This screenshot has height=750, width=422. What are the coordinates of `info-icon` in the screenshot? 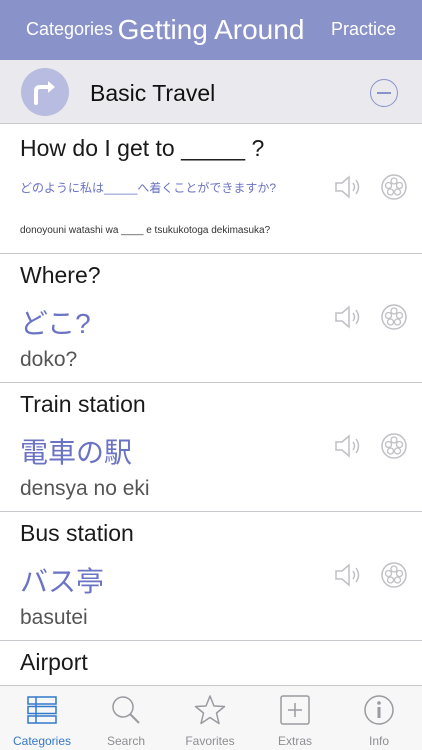 It's located at (379, 710).